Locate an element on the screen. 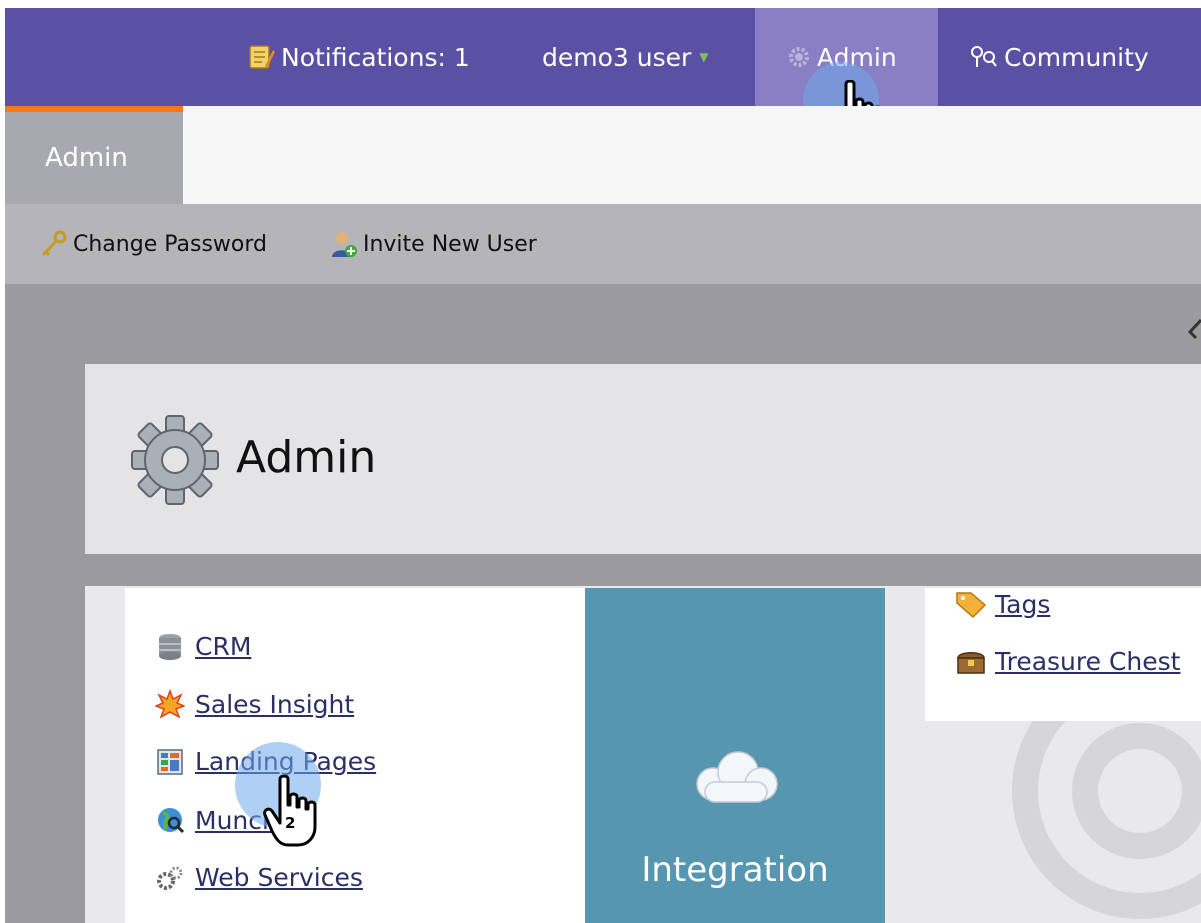  list-item: Sales Insight is located at coordinates (254, 704).